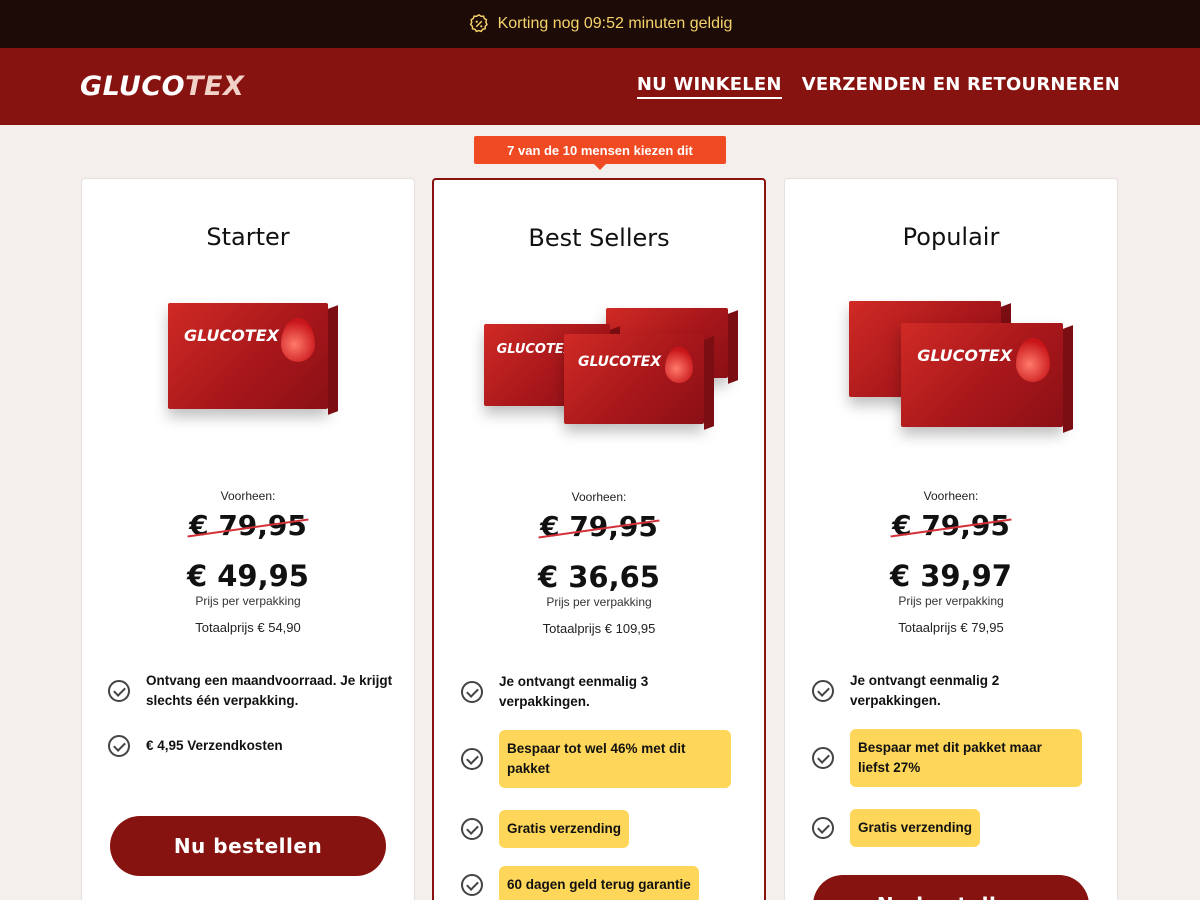  I want to click on total-price: Totaalprijs € 79,95, so click(951, 627).